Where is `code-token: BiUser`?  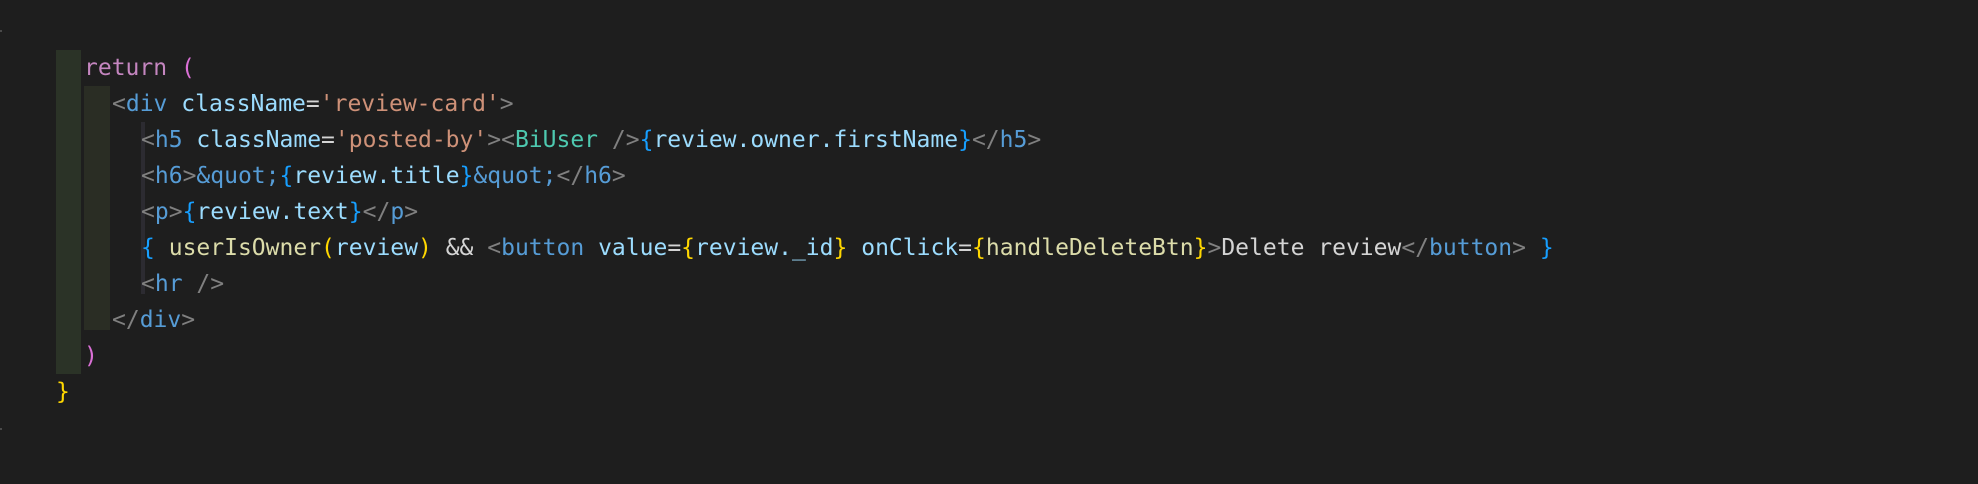 code-token: BiUser is located at coordinates (556, 140).